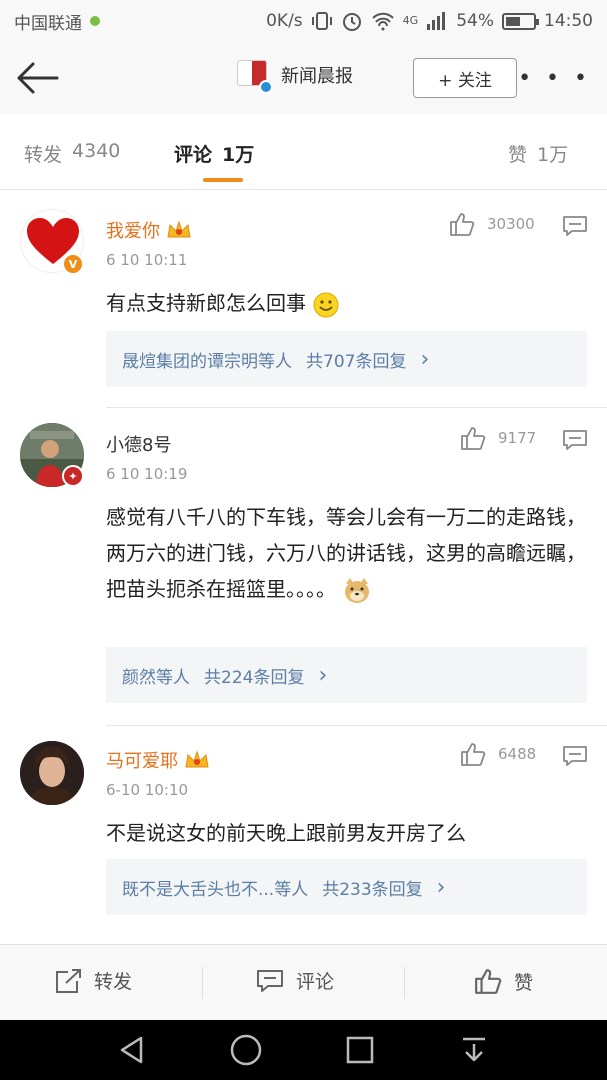  I want to click on replies-summary: 颜然等人 共224条回复 ›, so click(346, 675).